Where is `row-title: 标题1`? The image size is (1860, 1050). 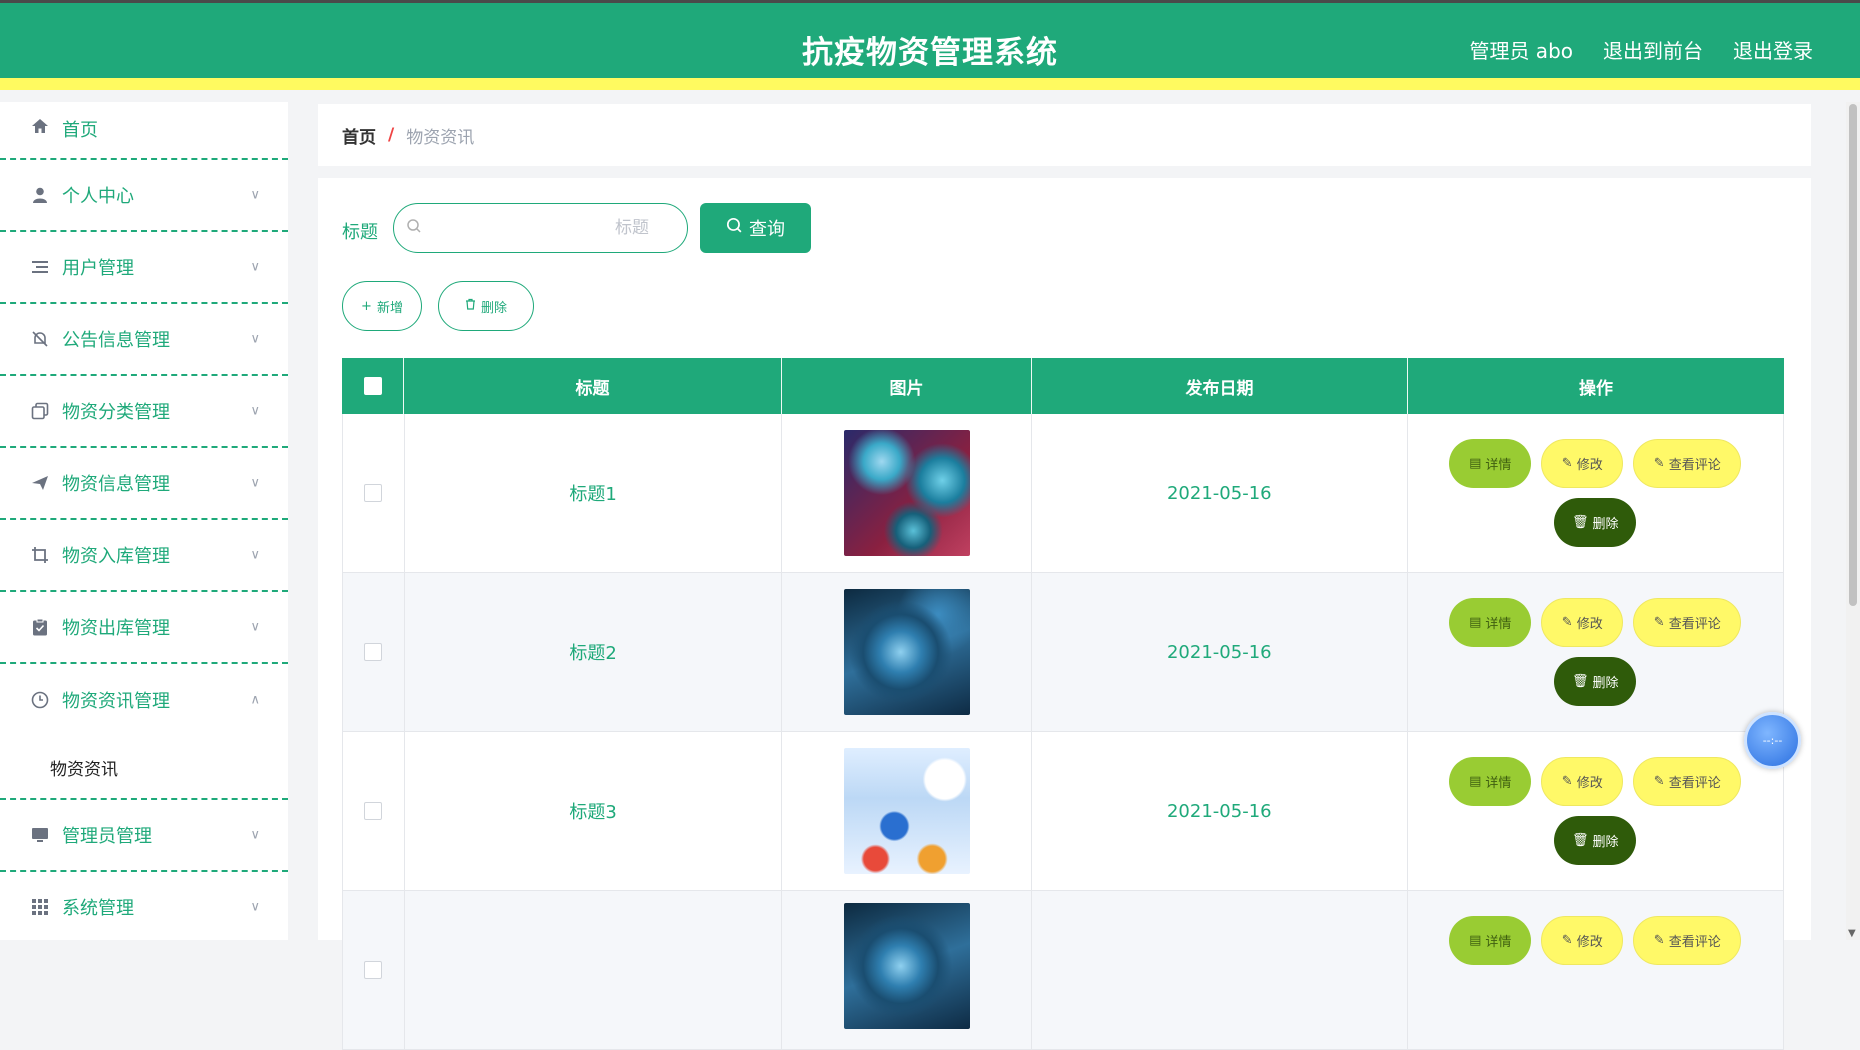
row-title: 标题1 is located at coordinates (593, 493).